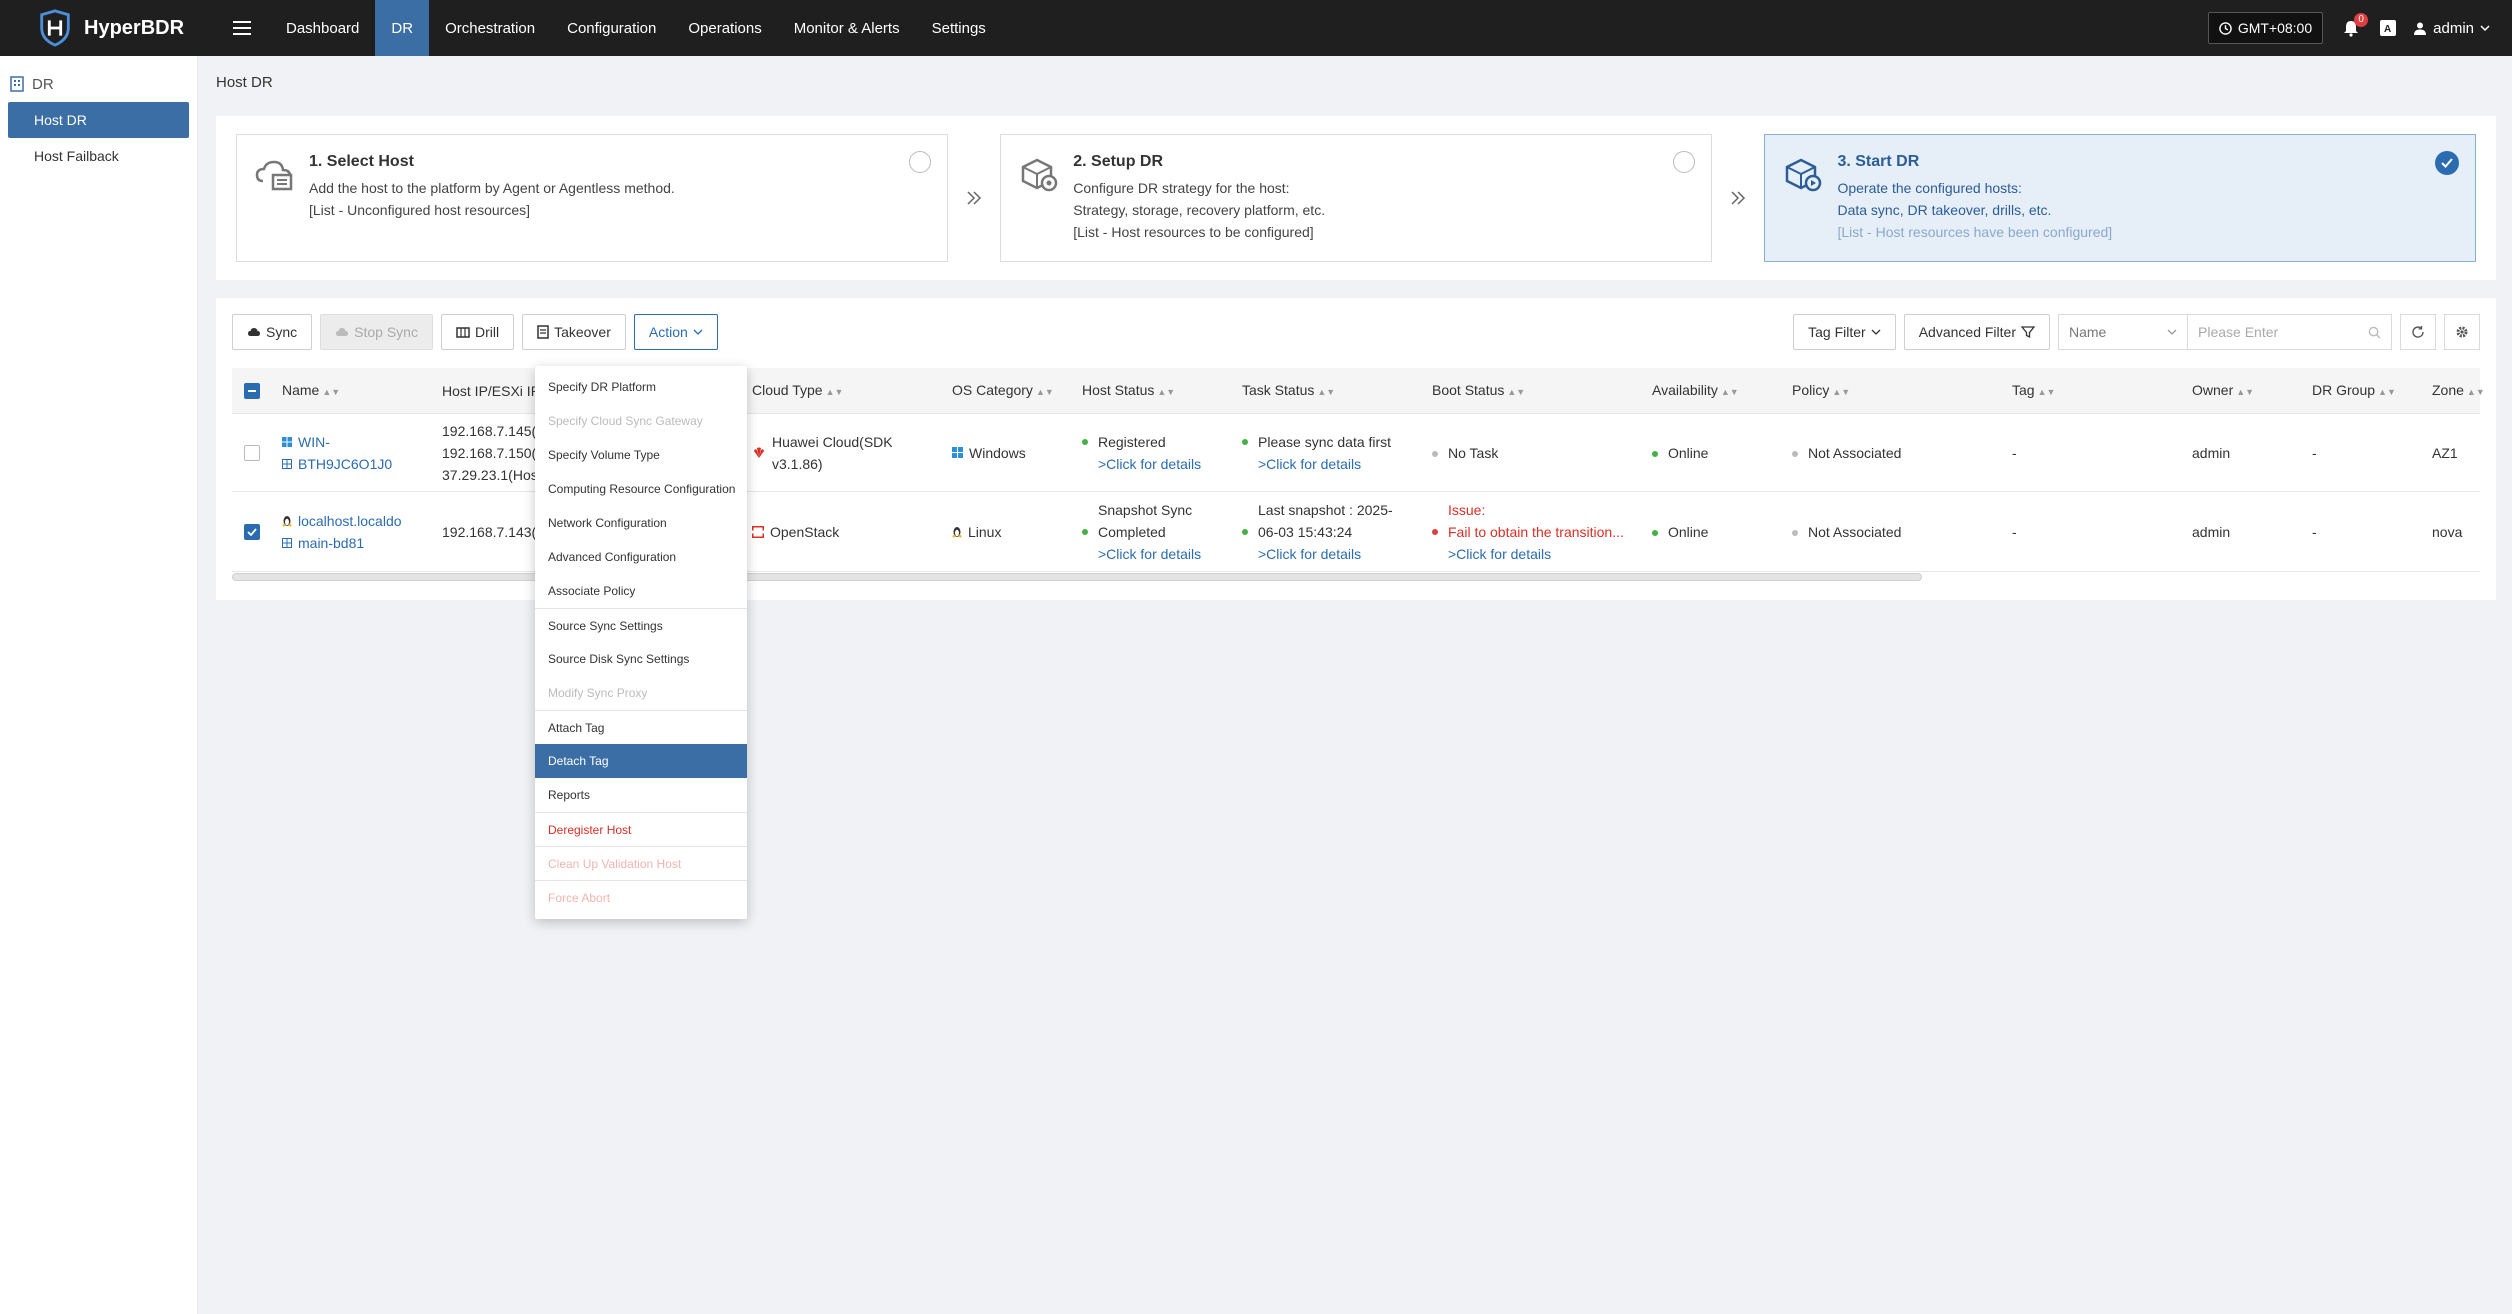 The width and height of the screenshot is (2512, 1314). What do you see at coordinates (724, 28) in the screenshot?
I see `nav-operations: Operations` at bounding box center [724, 28].